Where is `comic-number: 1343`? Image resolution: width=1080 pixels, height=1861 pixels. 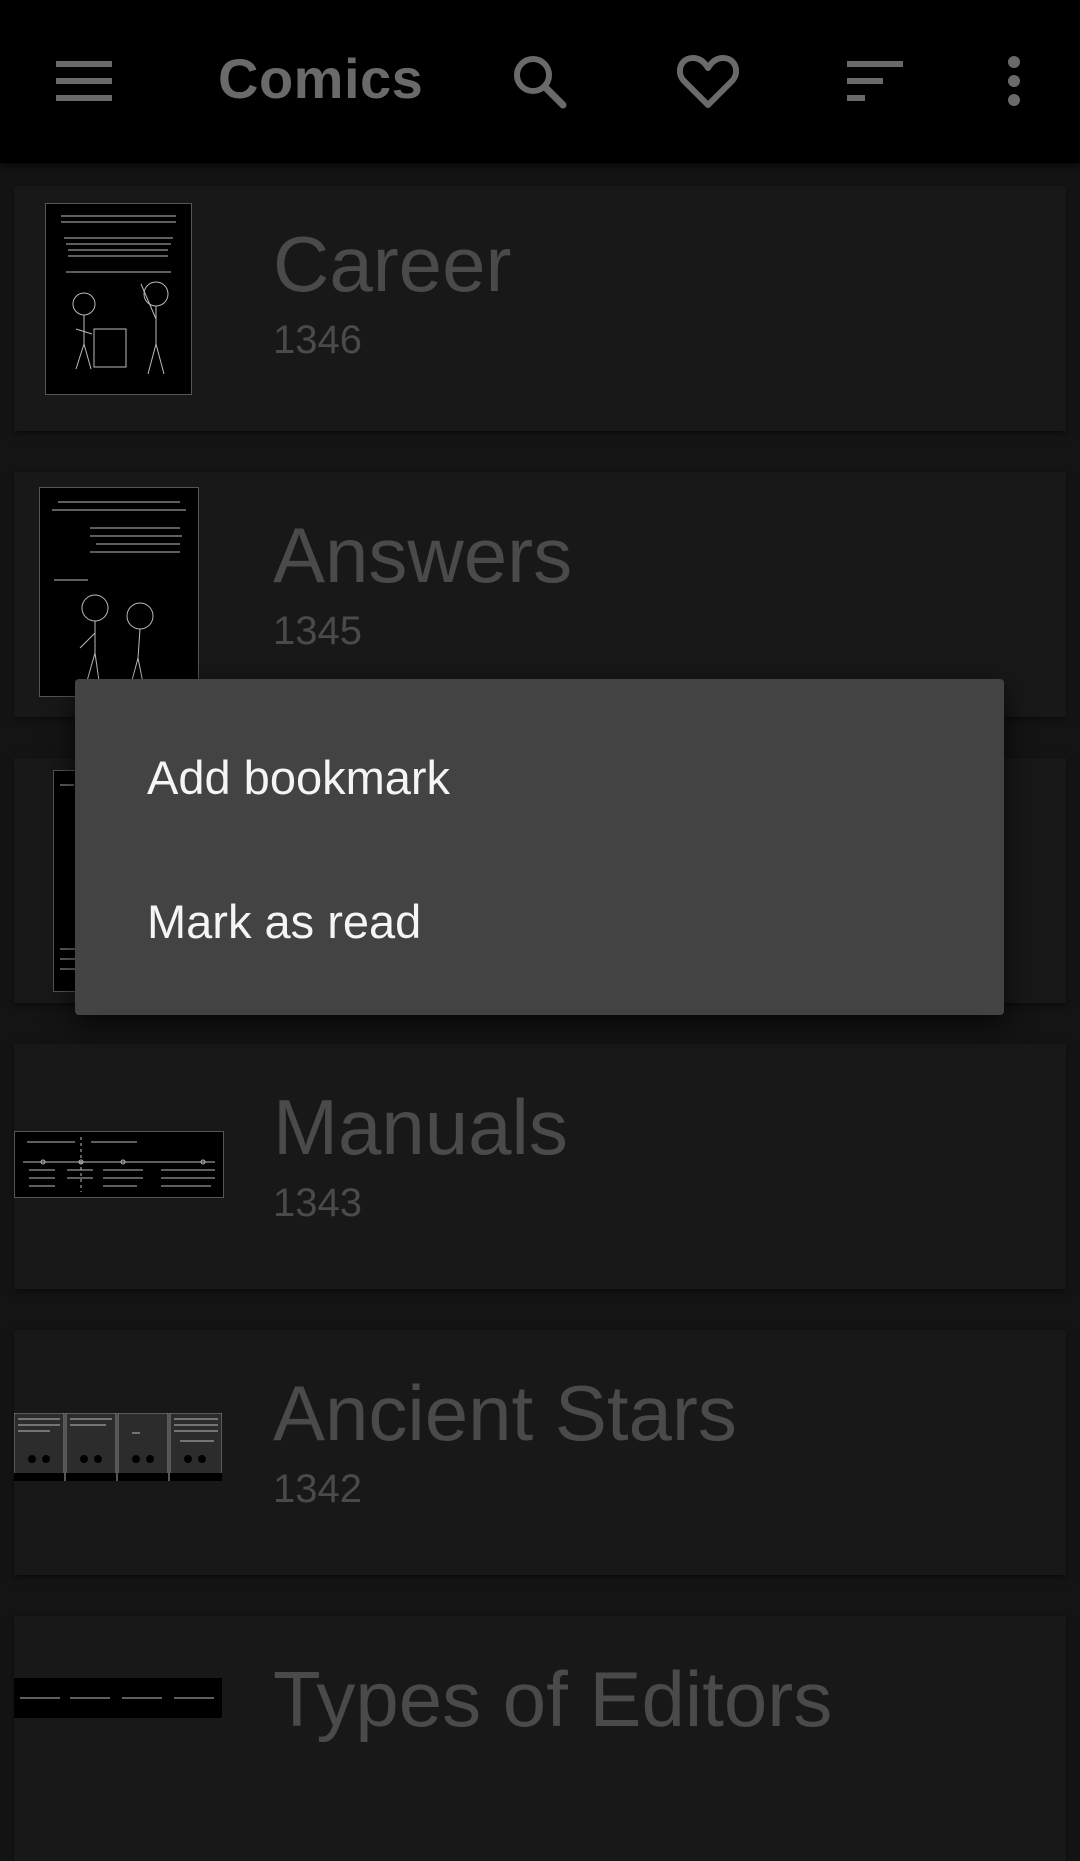
comic-number: 1343 is located at coordinates (317, 1203).